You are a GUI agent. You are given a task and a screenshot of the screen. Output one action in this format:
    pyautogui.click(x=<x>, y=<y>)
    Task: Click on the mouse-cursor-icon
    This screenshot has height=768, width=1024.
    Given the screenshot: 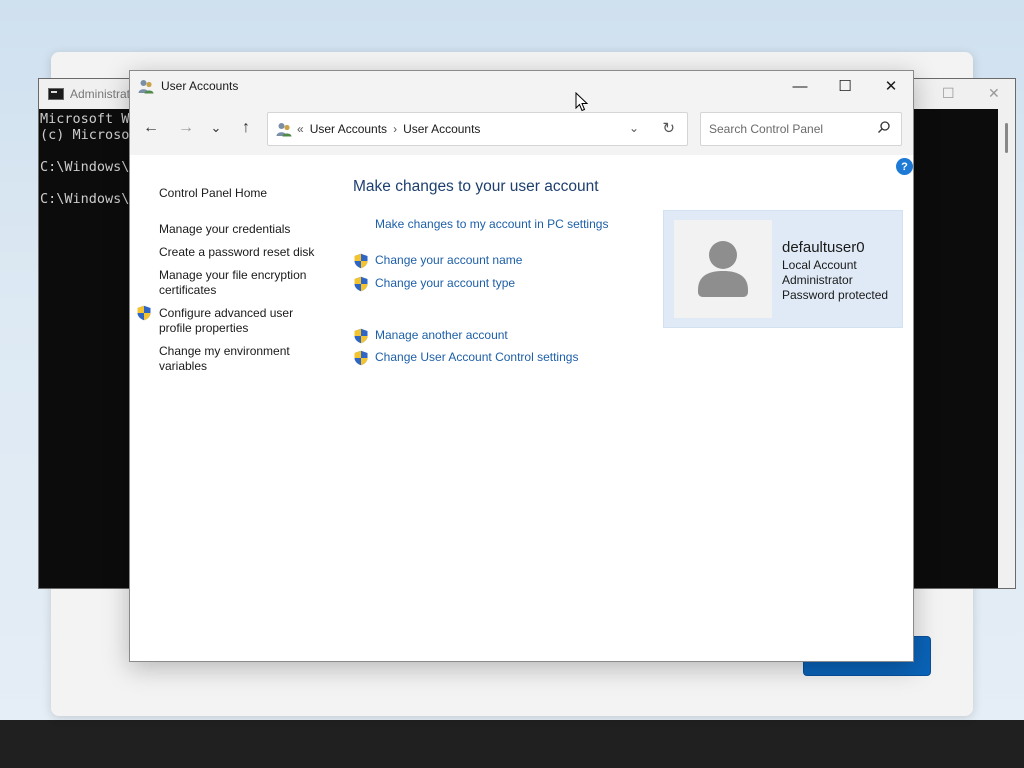 What is the action you would take?
    pyautogui.click(x=582, y=102)
    